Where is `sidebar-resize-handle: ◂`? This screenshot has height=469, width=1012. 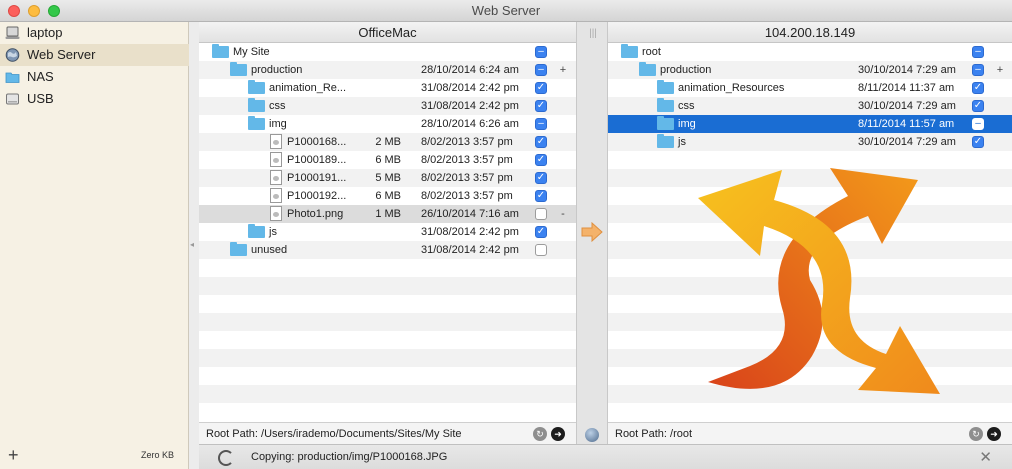
sidebar-resize-handle: ◂ is located at coordinates (193, 244).